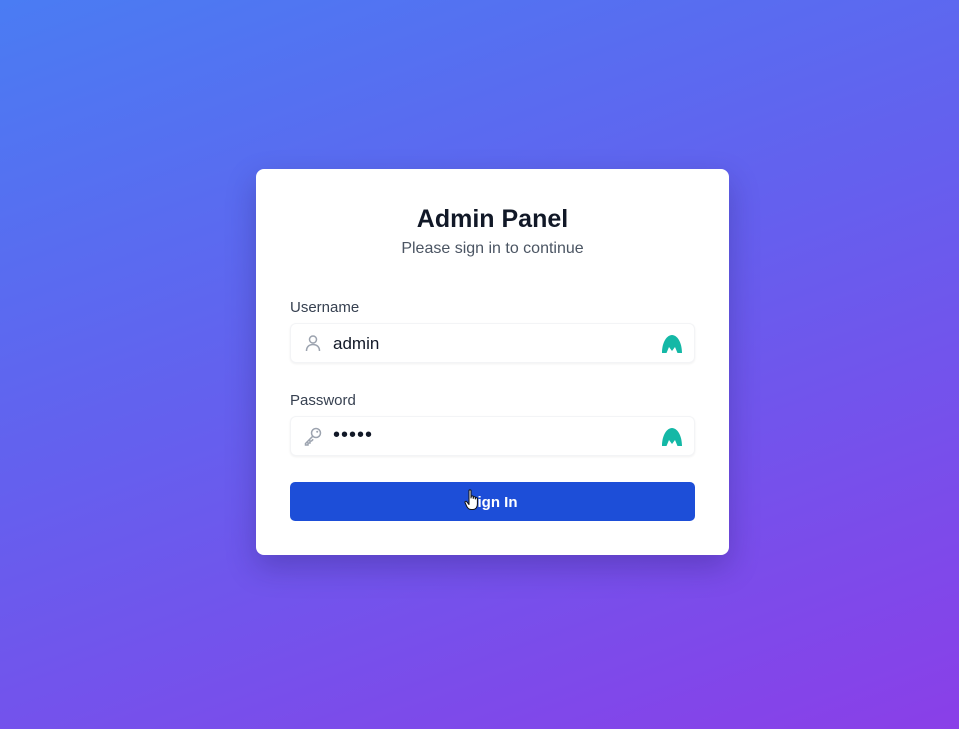 Image resolution: width=959 pixels, height=729 pixels. I want to click on page-title: Admin Panel, so click(492, 219).